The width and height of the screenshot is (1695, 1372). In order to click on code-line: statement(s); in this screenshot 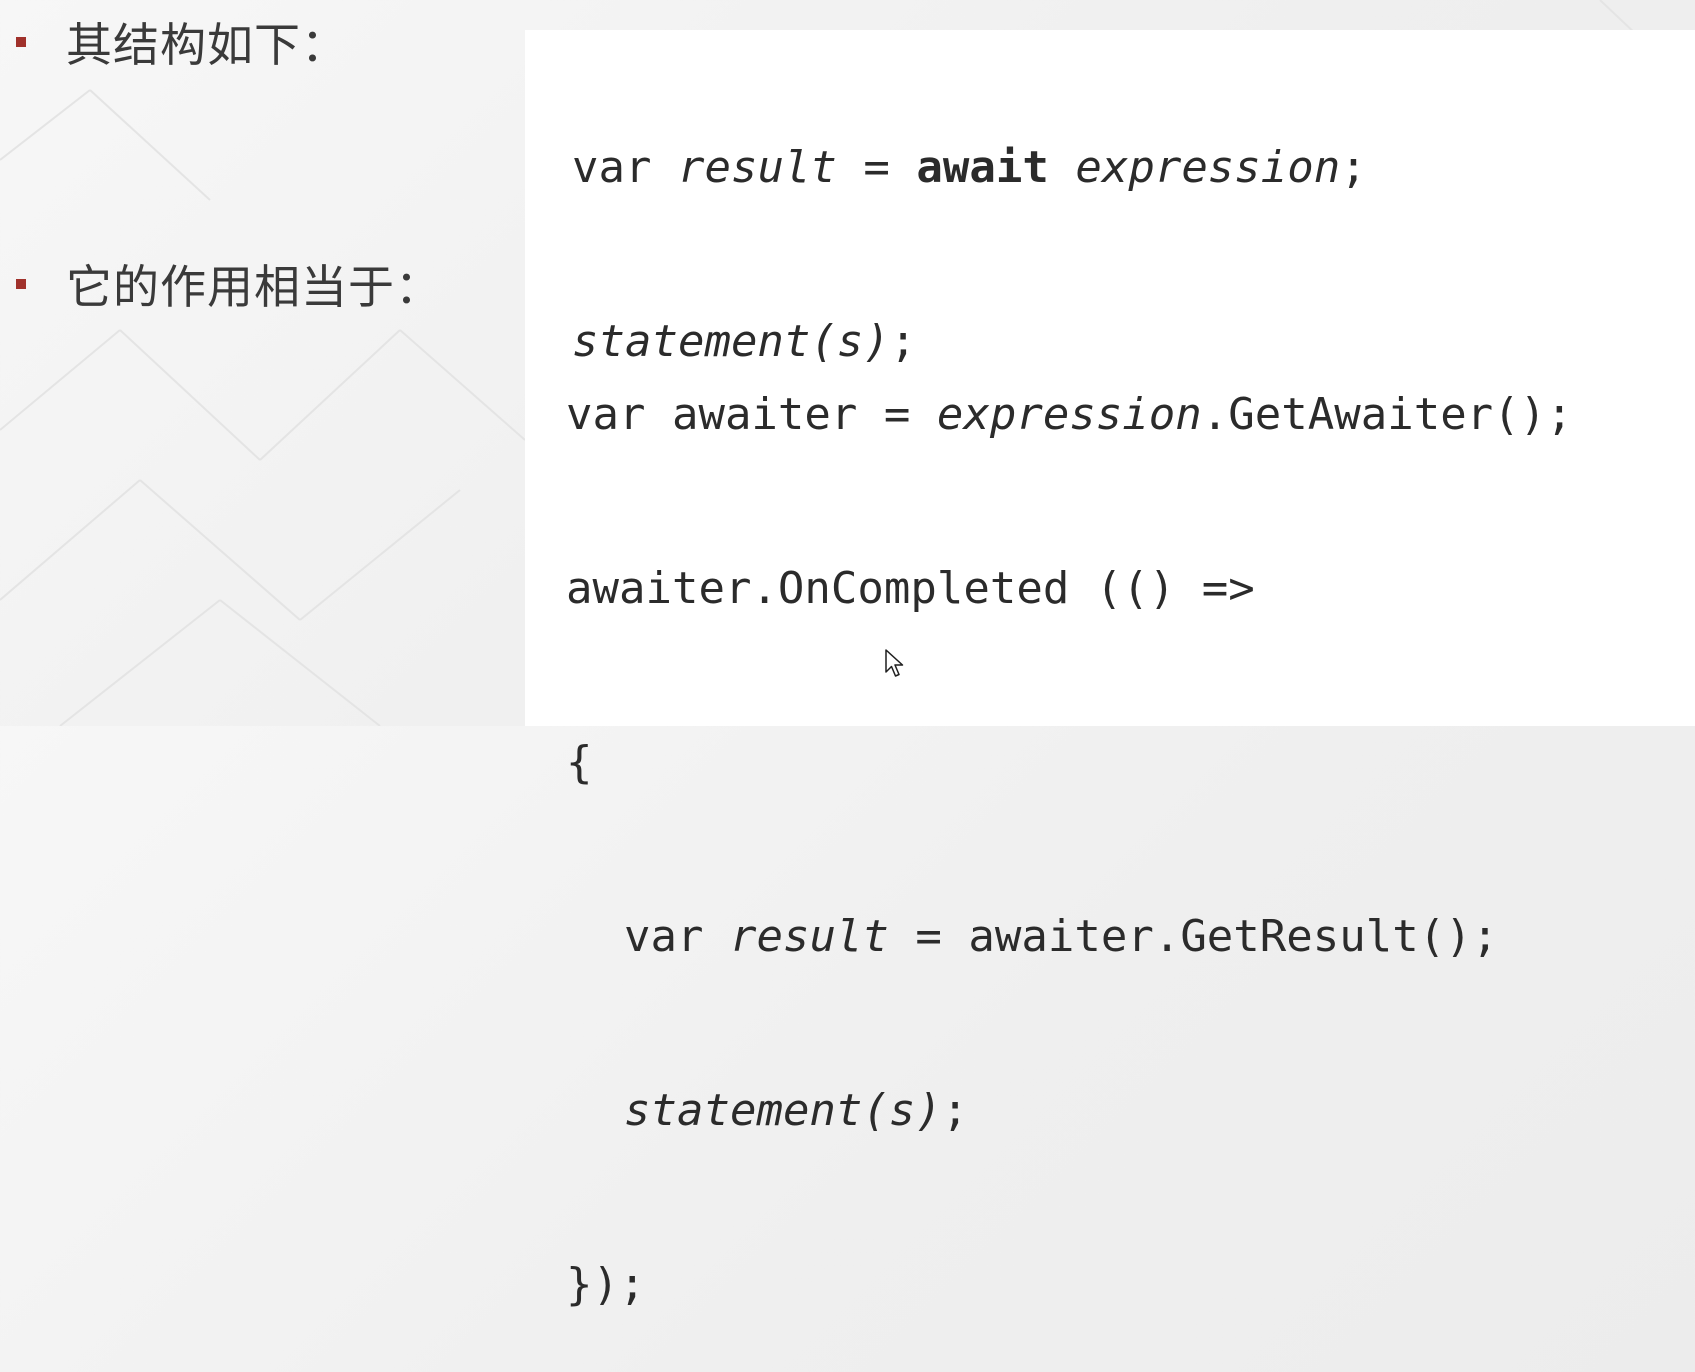, I will do `click(1069, 1111)`.